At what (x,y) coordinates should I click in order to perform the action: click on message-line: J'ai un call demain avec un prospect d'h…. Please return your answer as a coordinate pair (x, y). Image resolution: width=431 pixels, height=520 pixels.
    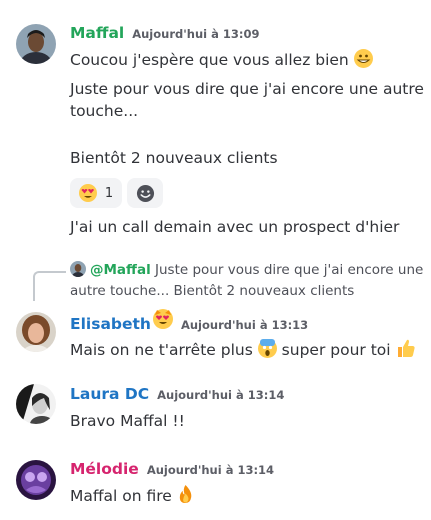
    Looking at the image, I should click on (235, 227).